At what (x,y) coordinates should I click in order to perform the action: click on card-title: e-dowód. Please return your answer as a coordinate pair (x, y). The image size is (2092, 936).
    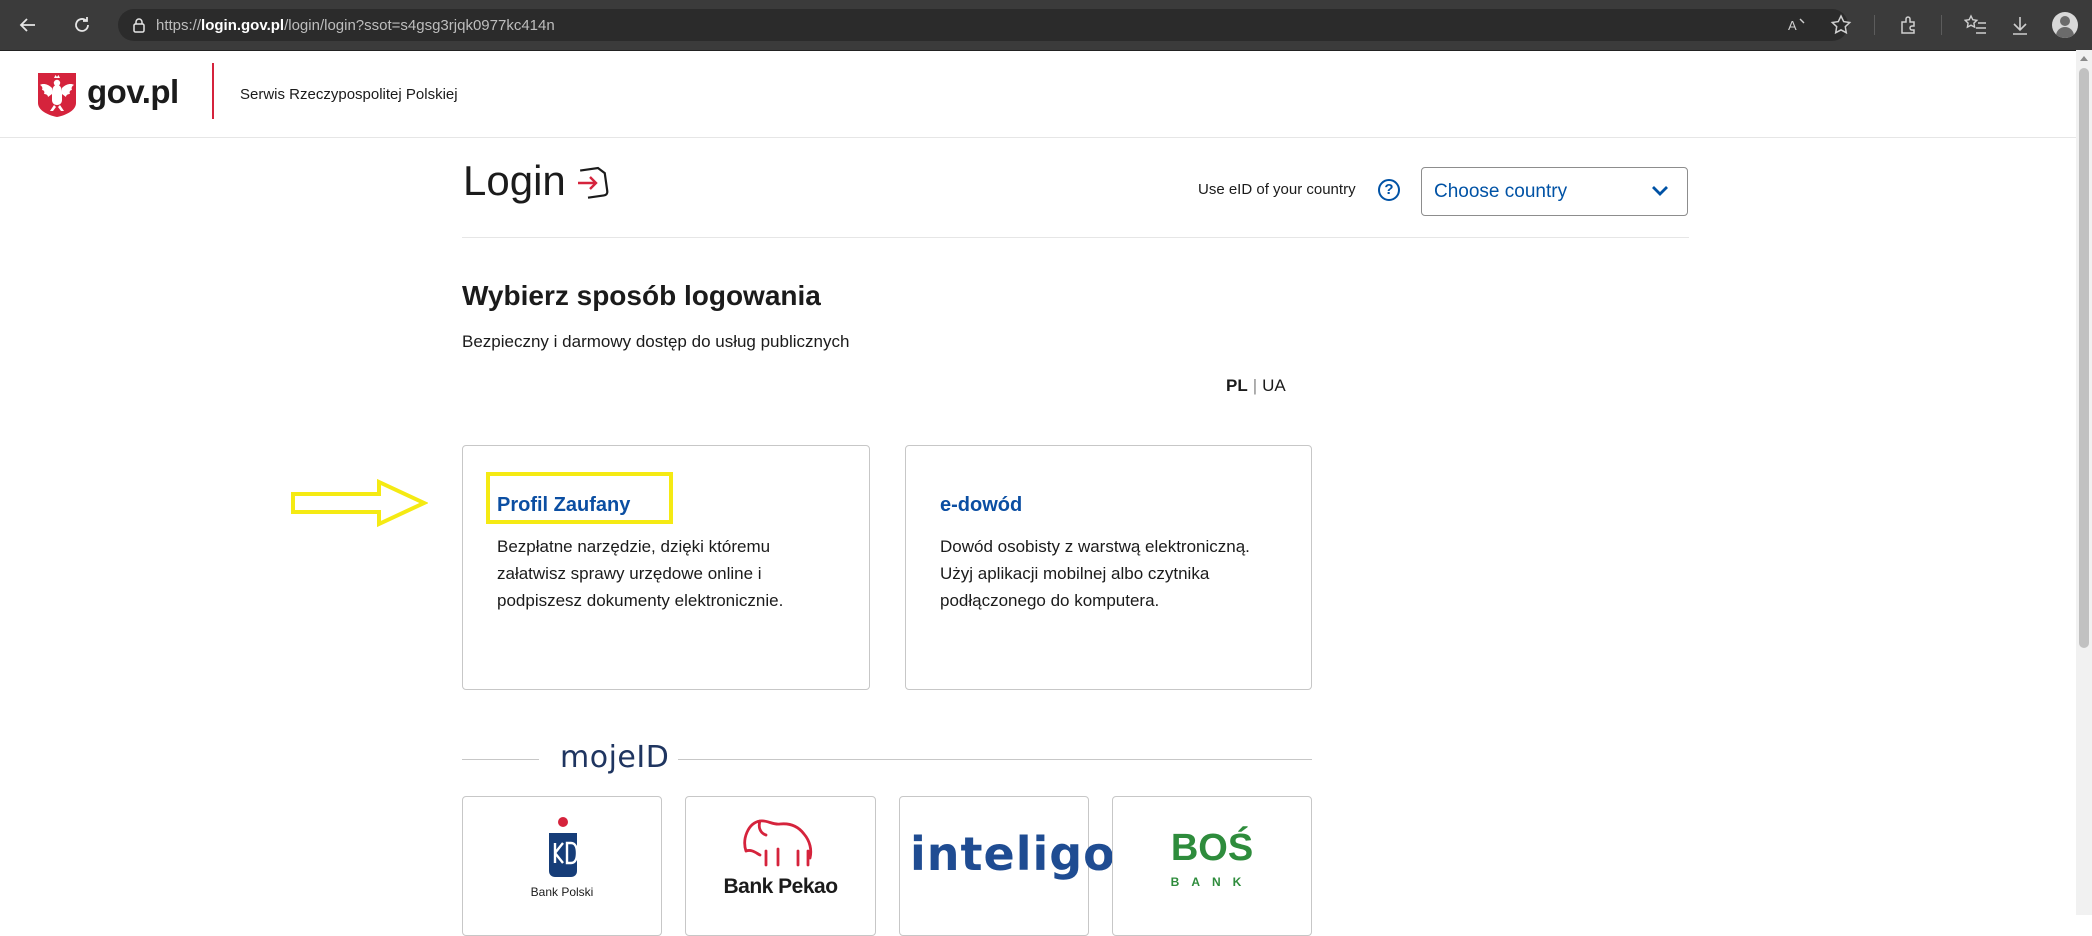
    Looking at the image, I should click on (981, 505).